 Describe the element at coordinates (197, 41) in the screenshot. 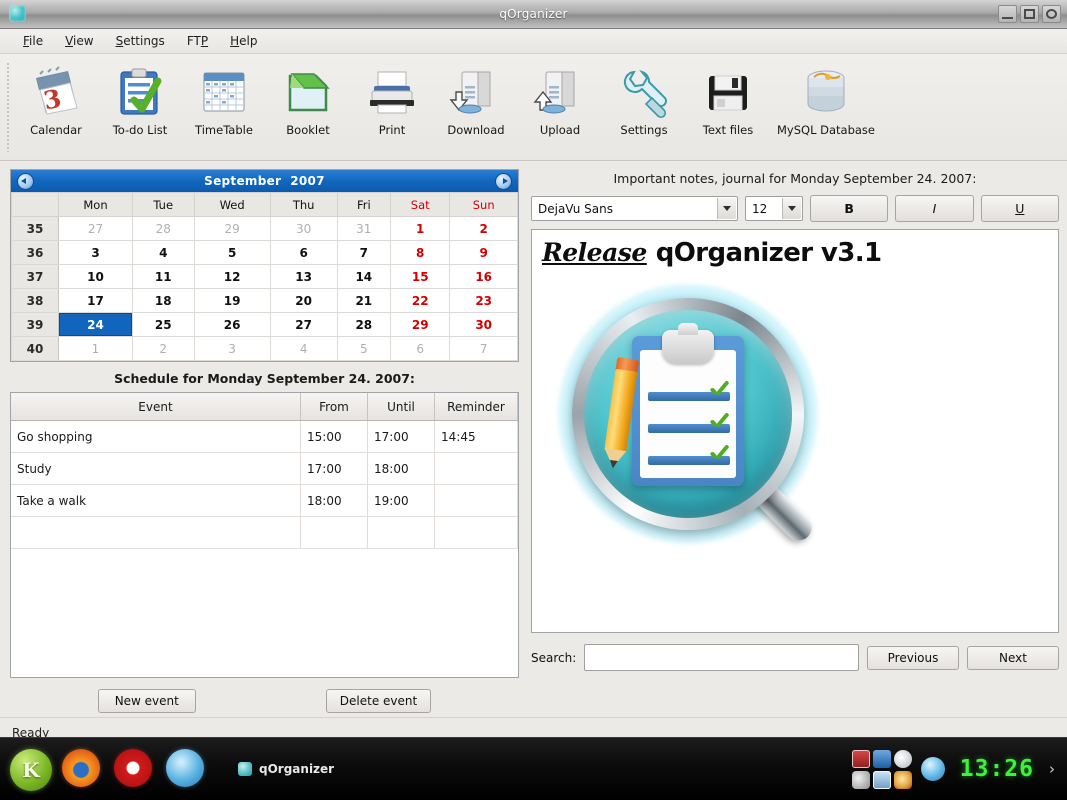

I see `menu-ftp: FTP` at that location.